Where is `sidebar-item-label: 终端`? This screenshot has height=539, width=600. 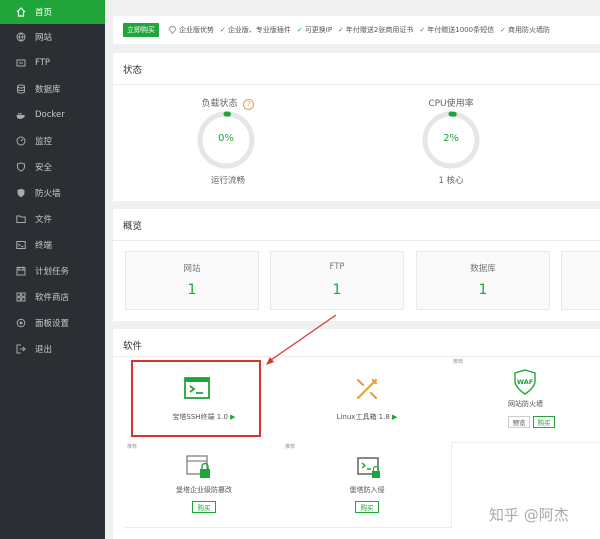 sidebar-item-label: 终端 is located at coordinates (44, 246).